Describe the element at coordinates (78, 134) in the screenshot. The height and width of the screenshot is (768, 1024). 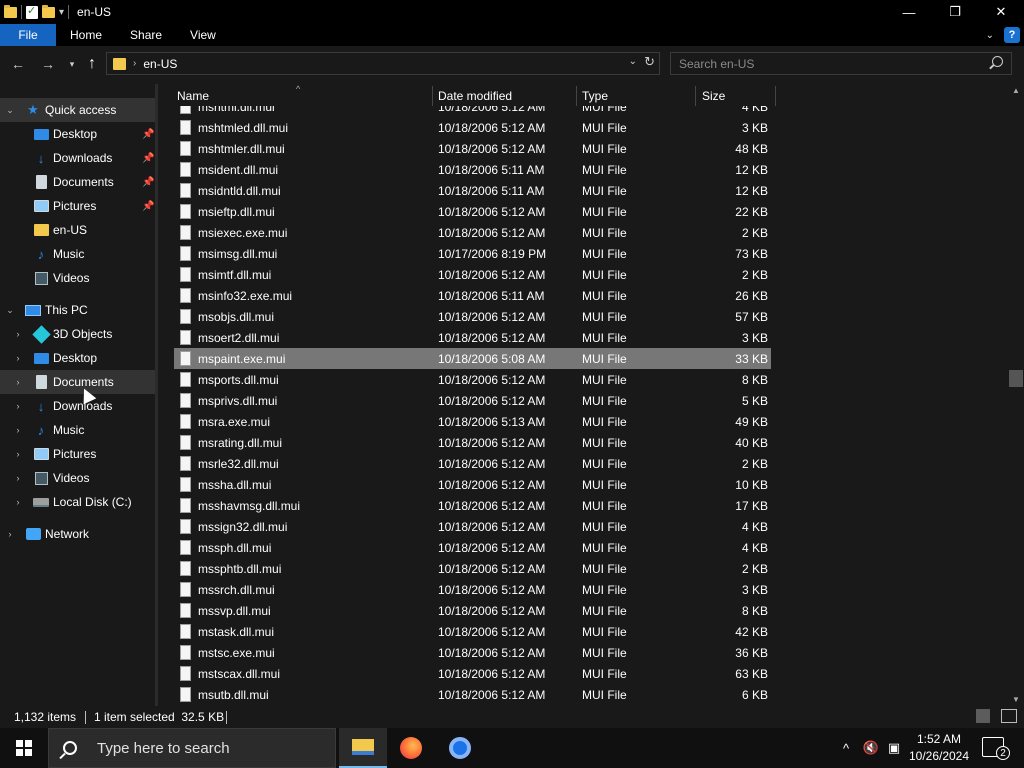
I see `sidebar-item-desktop: Desktop 📌` at that location.